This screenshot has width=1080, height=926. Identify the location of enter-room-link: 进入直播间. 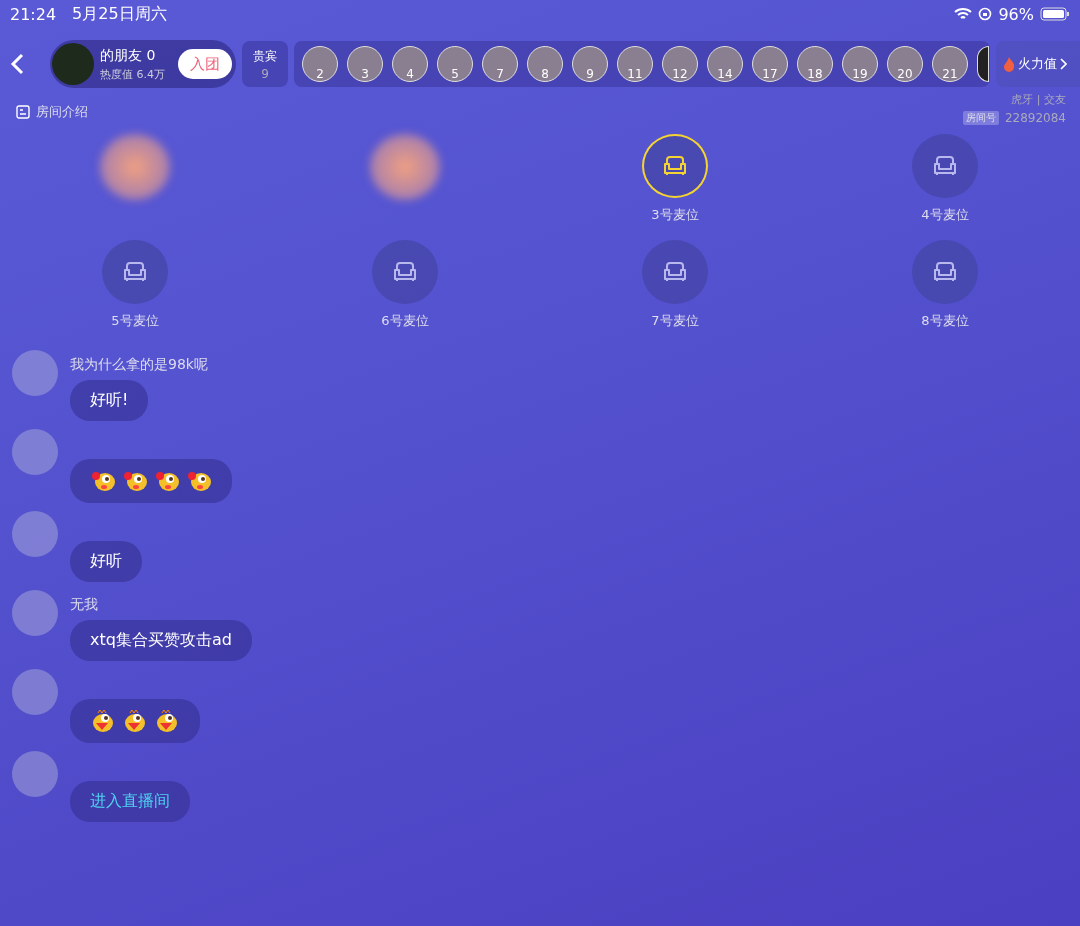
(130, 801).